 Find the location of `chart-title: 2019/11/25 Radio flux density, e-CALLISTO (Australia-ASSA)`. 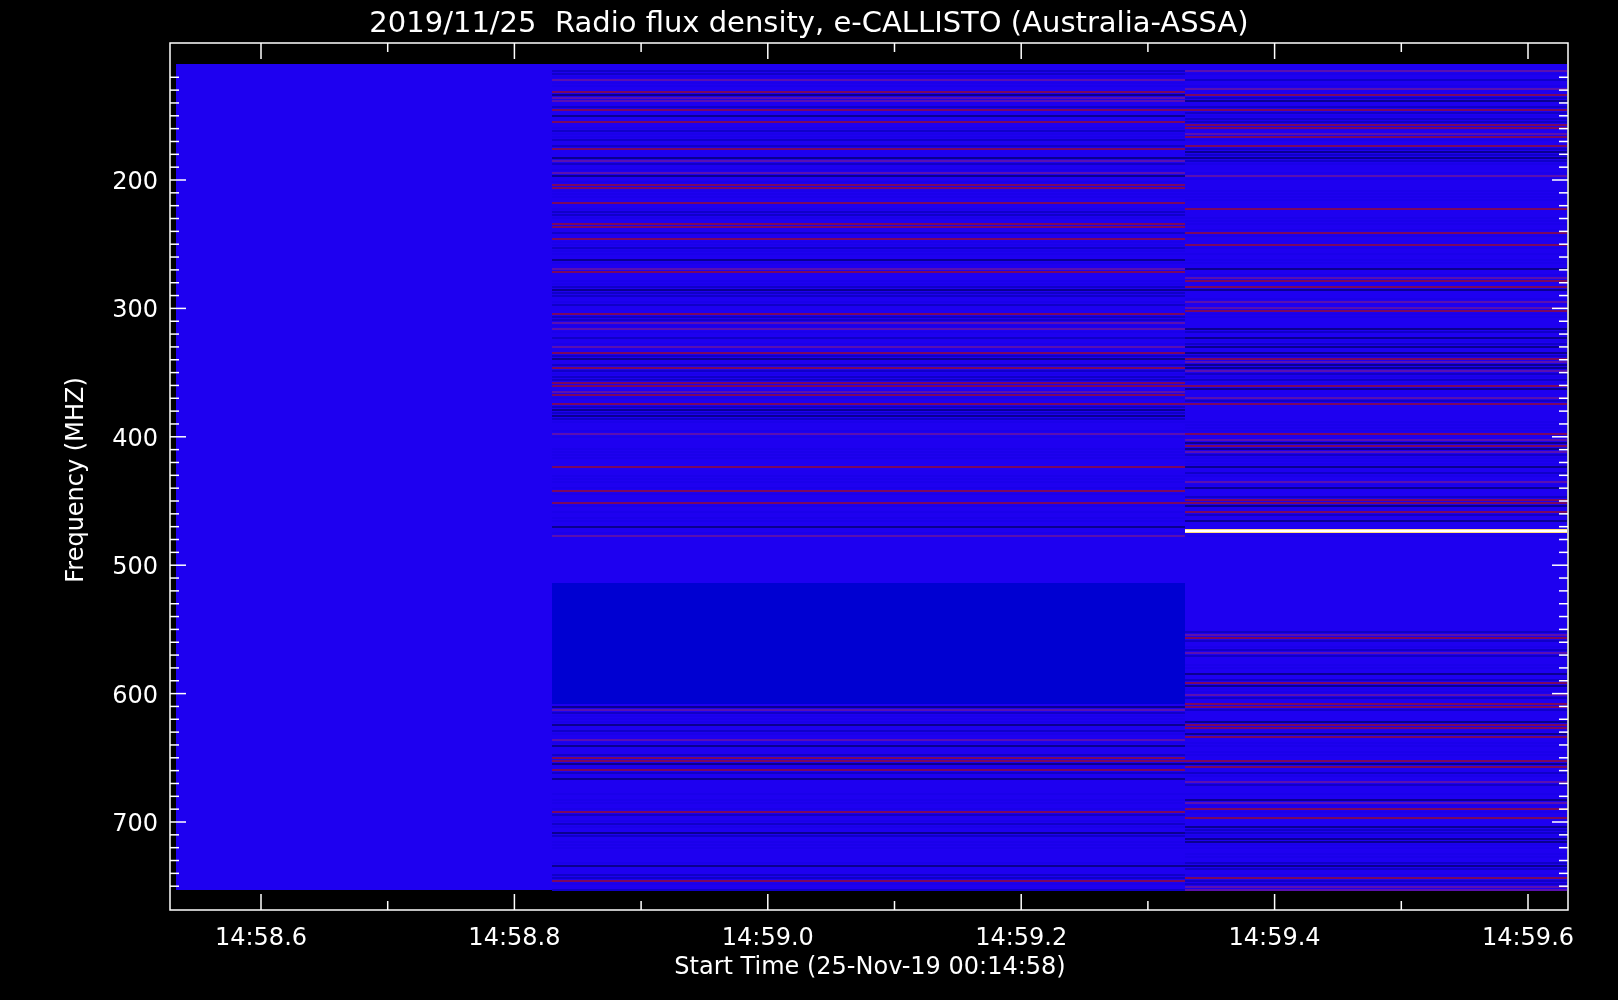

chart-title: 2019/11/25 Radio flux density, e-CALLISTO (Australia-ASSA) is located at coordinates (809, 22).